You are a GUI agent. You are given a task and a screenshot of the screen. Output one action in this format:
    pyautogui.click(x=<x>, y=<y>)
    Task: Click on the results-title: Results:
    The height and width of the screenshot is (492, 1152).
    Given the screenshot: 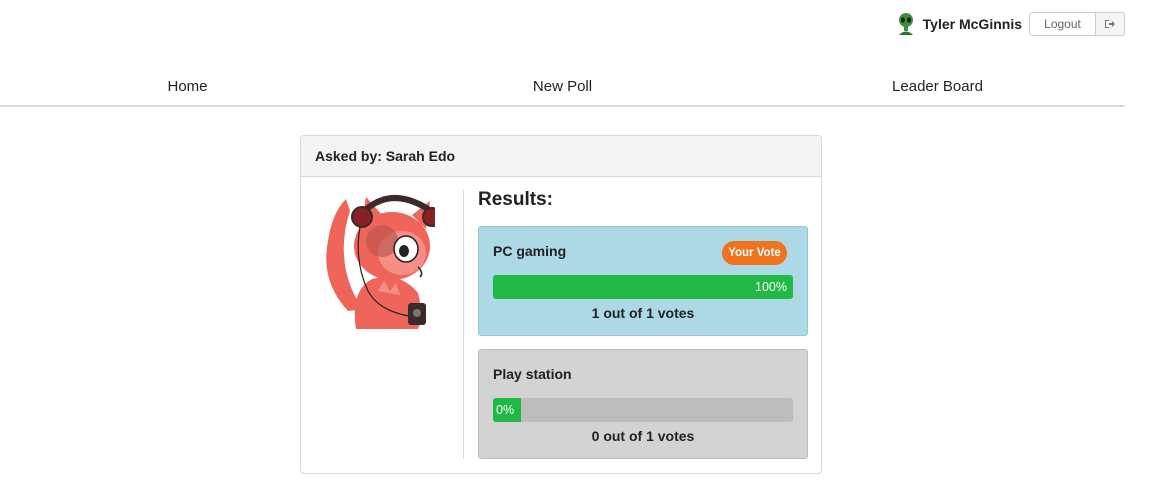 What is the action you would take?
    pyautogui.click(x=515, y=199)
    